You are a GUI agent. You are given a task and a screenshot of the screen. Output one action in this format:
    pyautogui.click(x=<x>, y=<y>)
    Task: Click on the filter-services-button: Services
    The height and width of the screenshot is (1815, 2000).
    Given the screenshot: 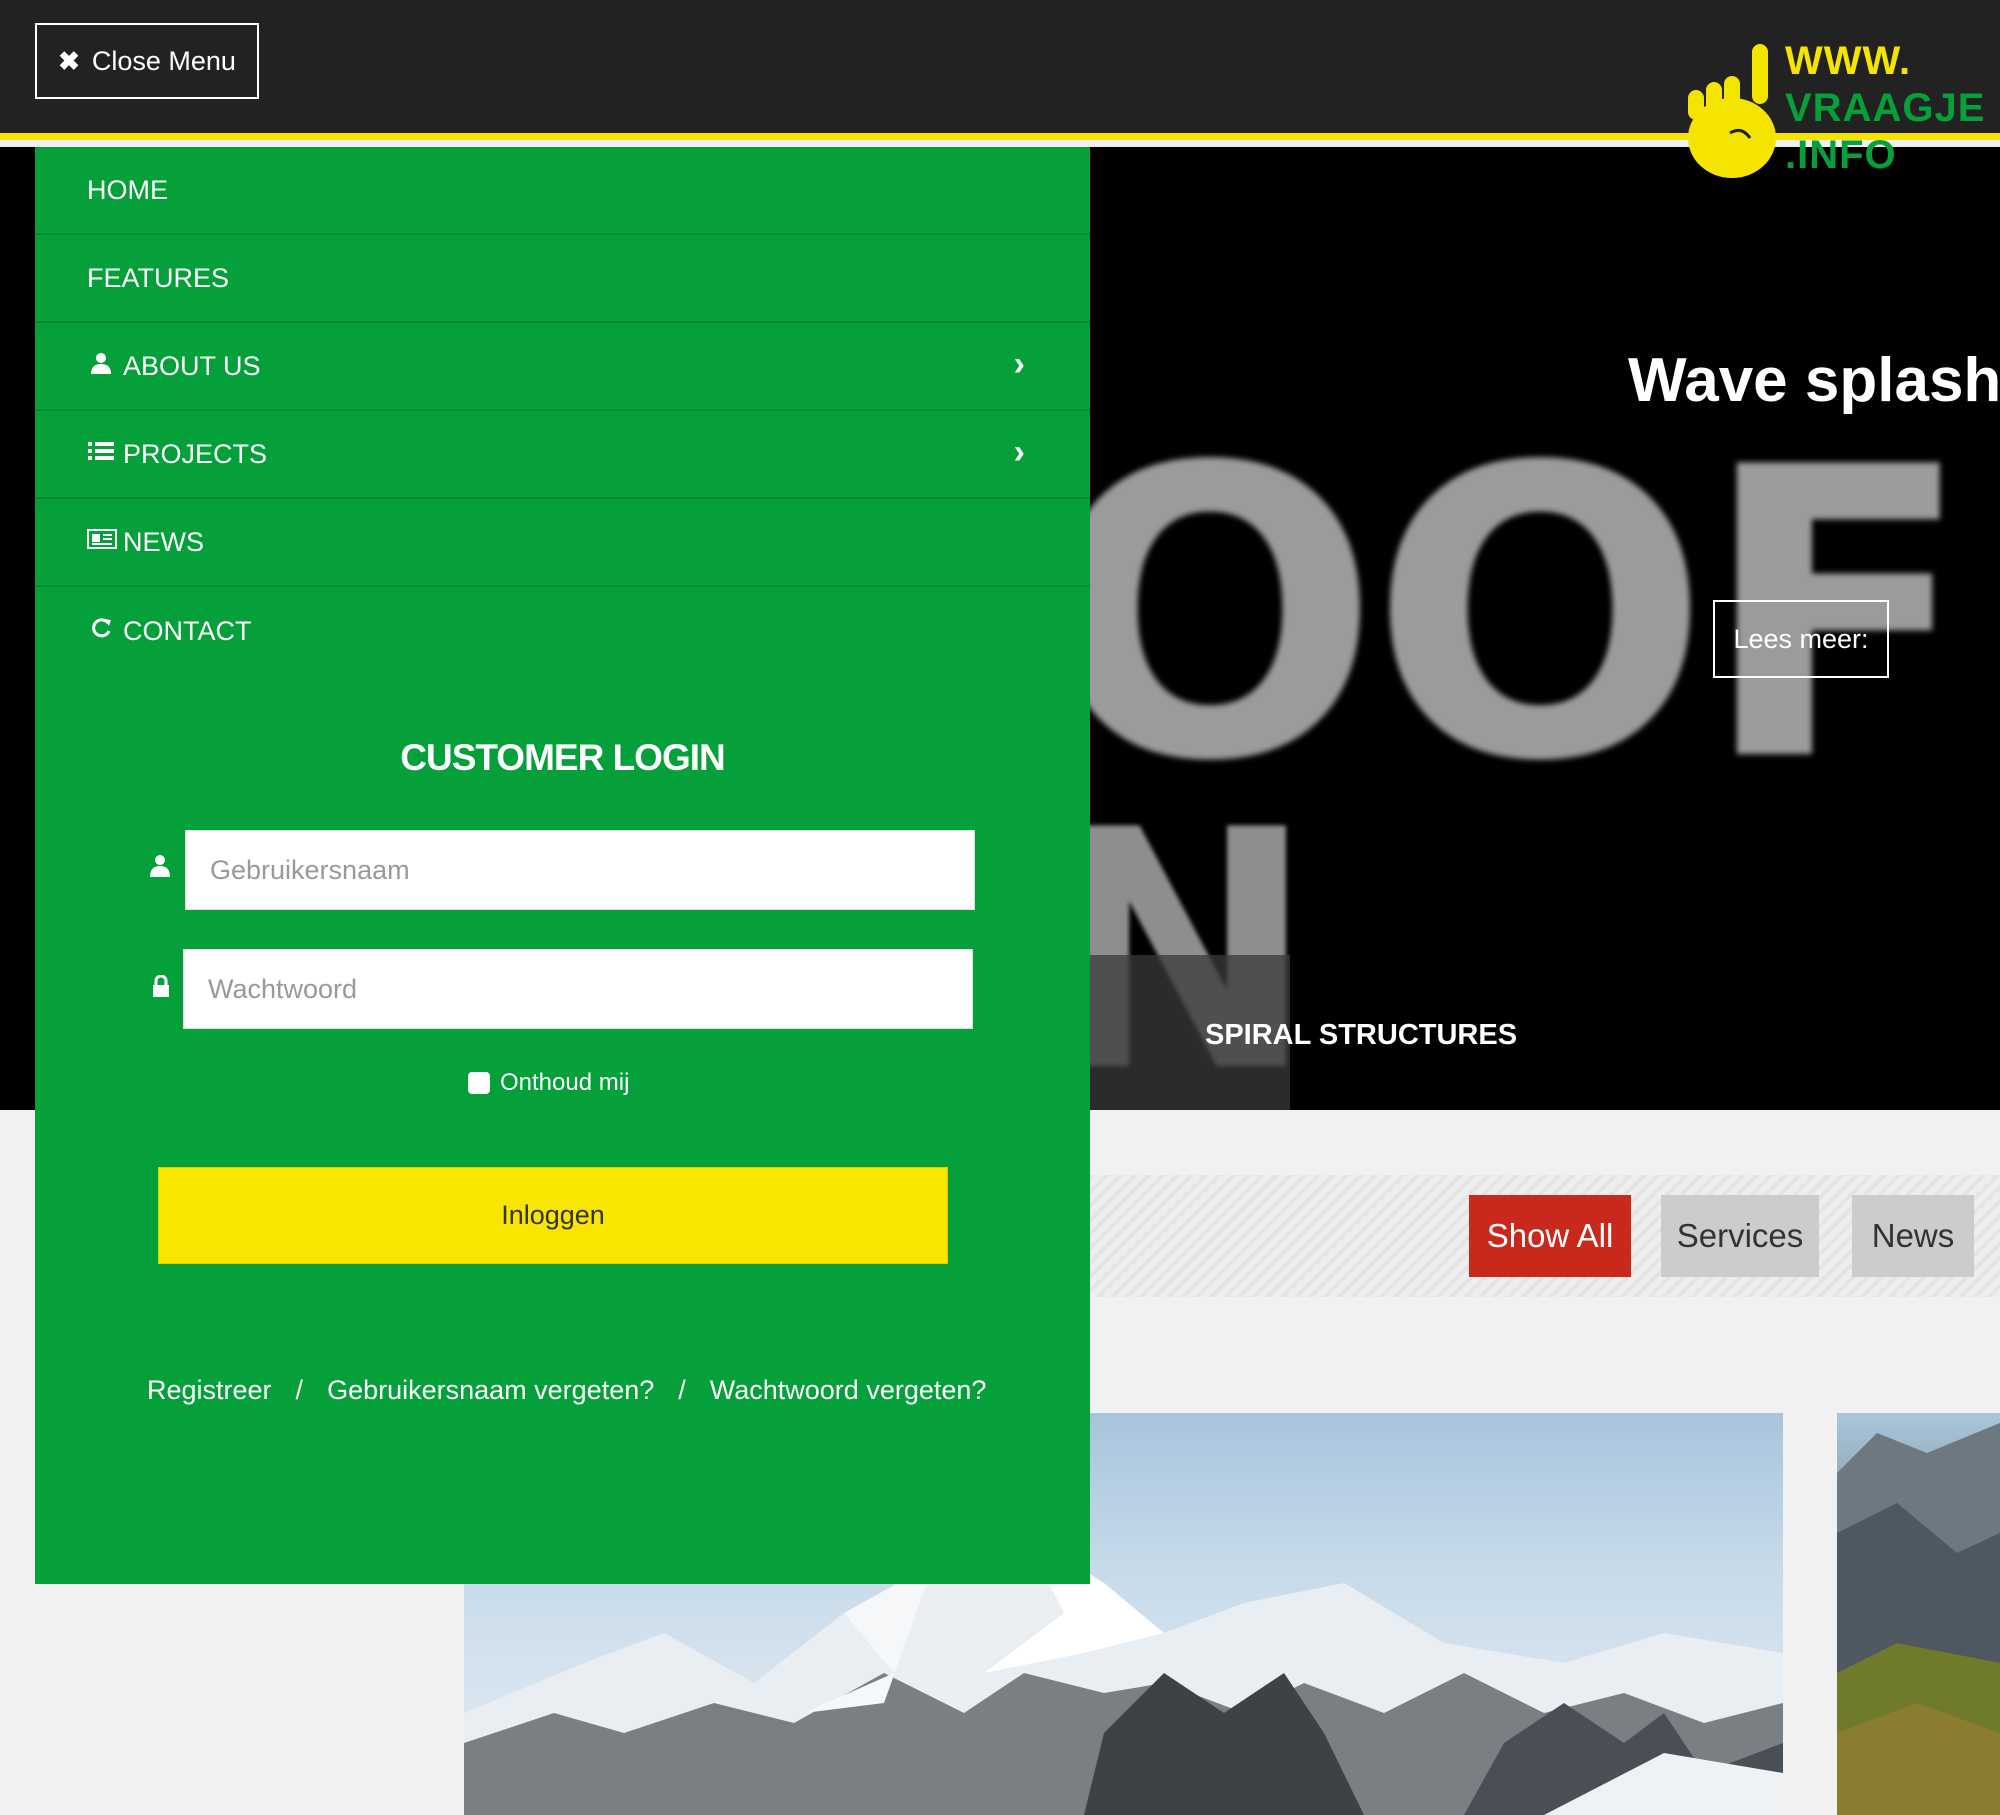 What is the action you would take?
    pyautogui.click(x=1740, y=1236)
    